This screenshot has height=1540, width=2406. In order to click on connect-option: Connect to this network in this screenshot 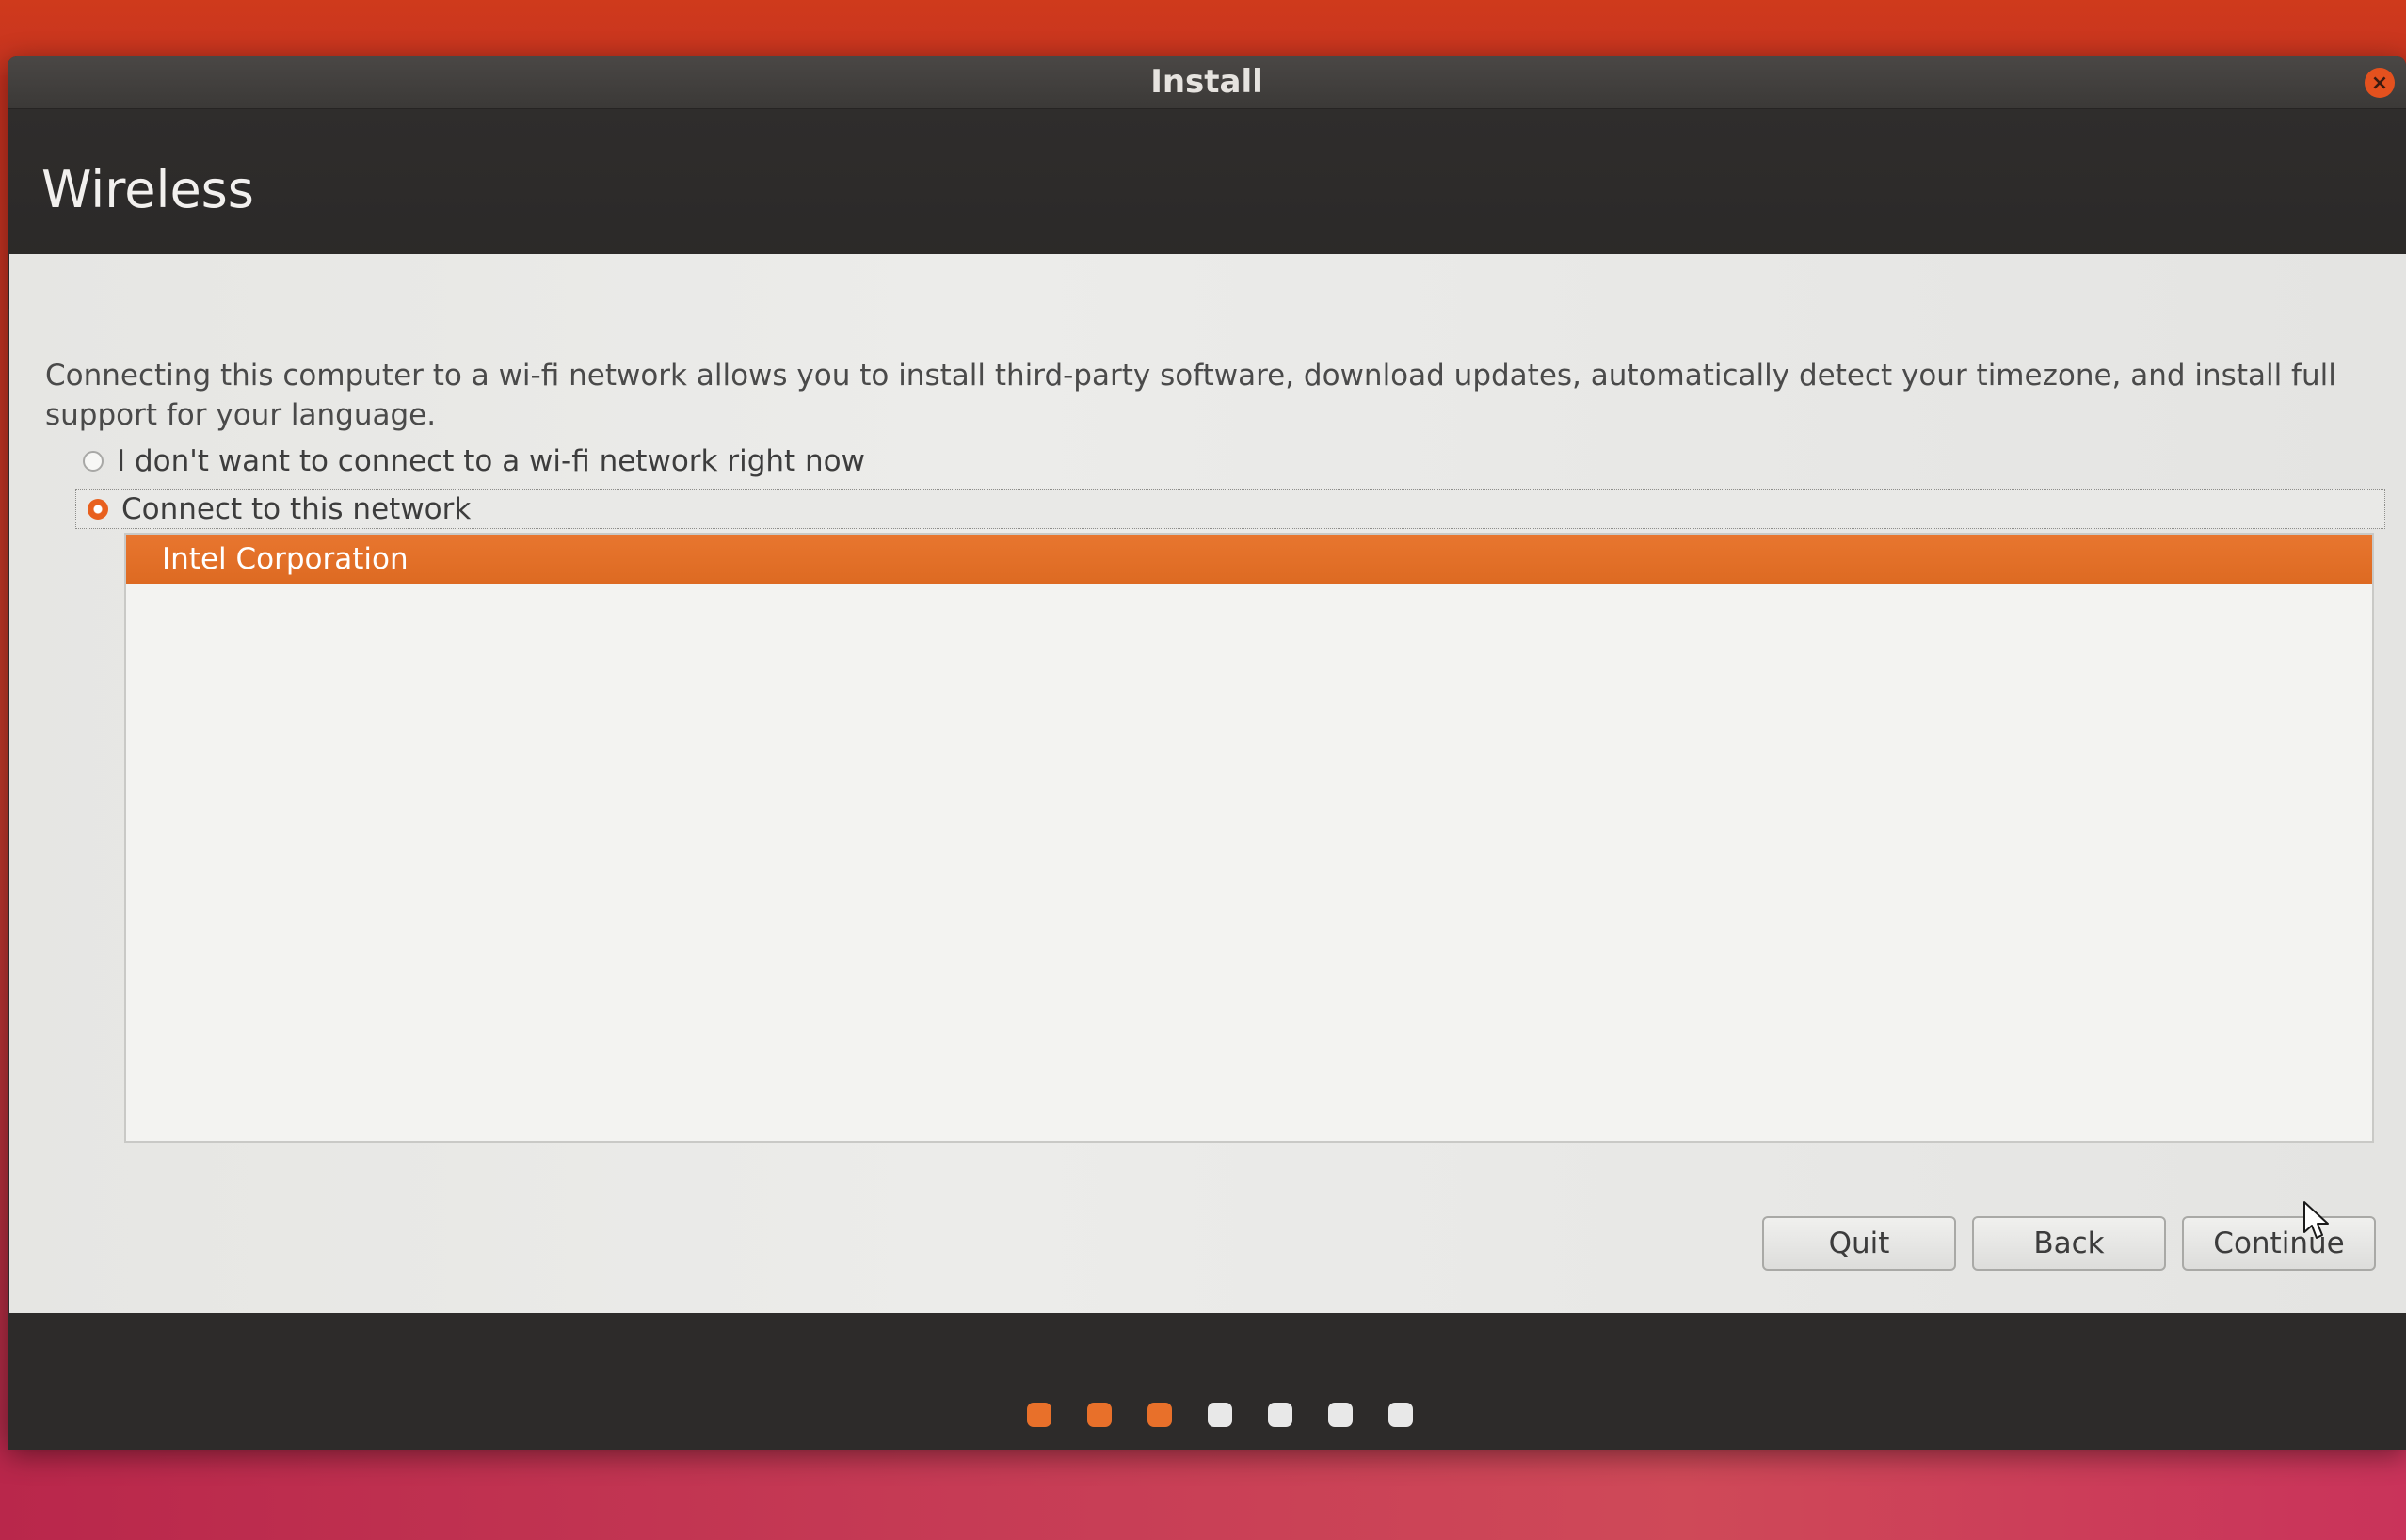, I will do `click(1230, 509)`.